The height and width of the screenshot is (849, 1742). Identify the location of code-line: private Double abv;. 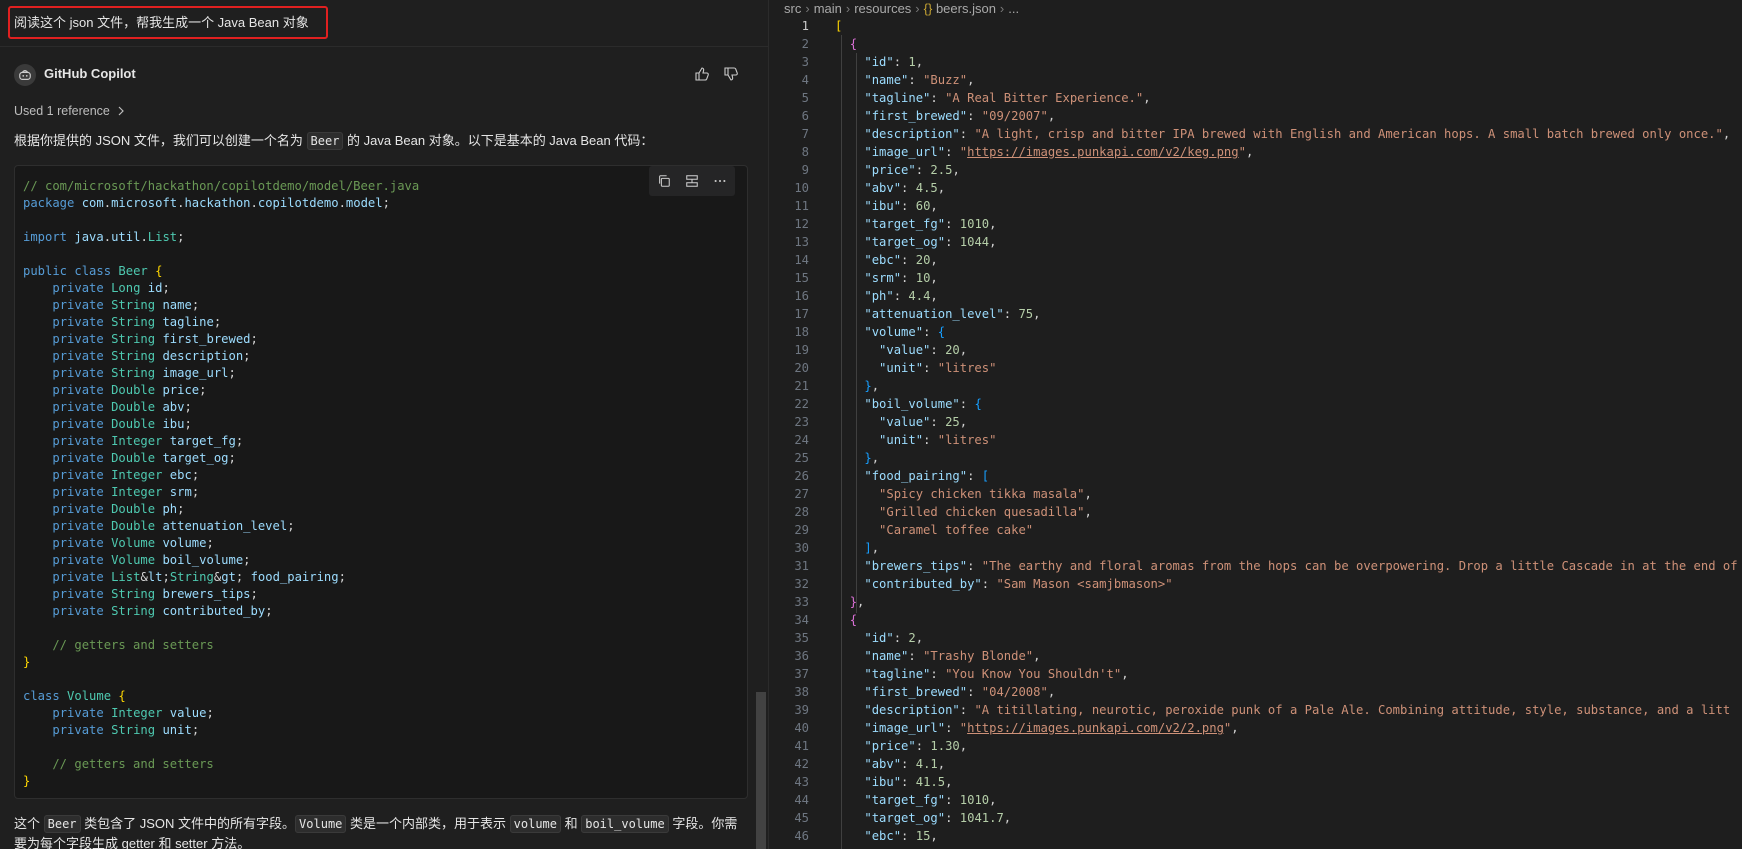
(122, 407).